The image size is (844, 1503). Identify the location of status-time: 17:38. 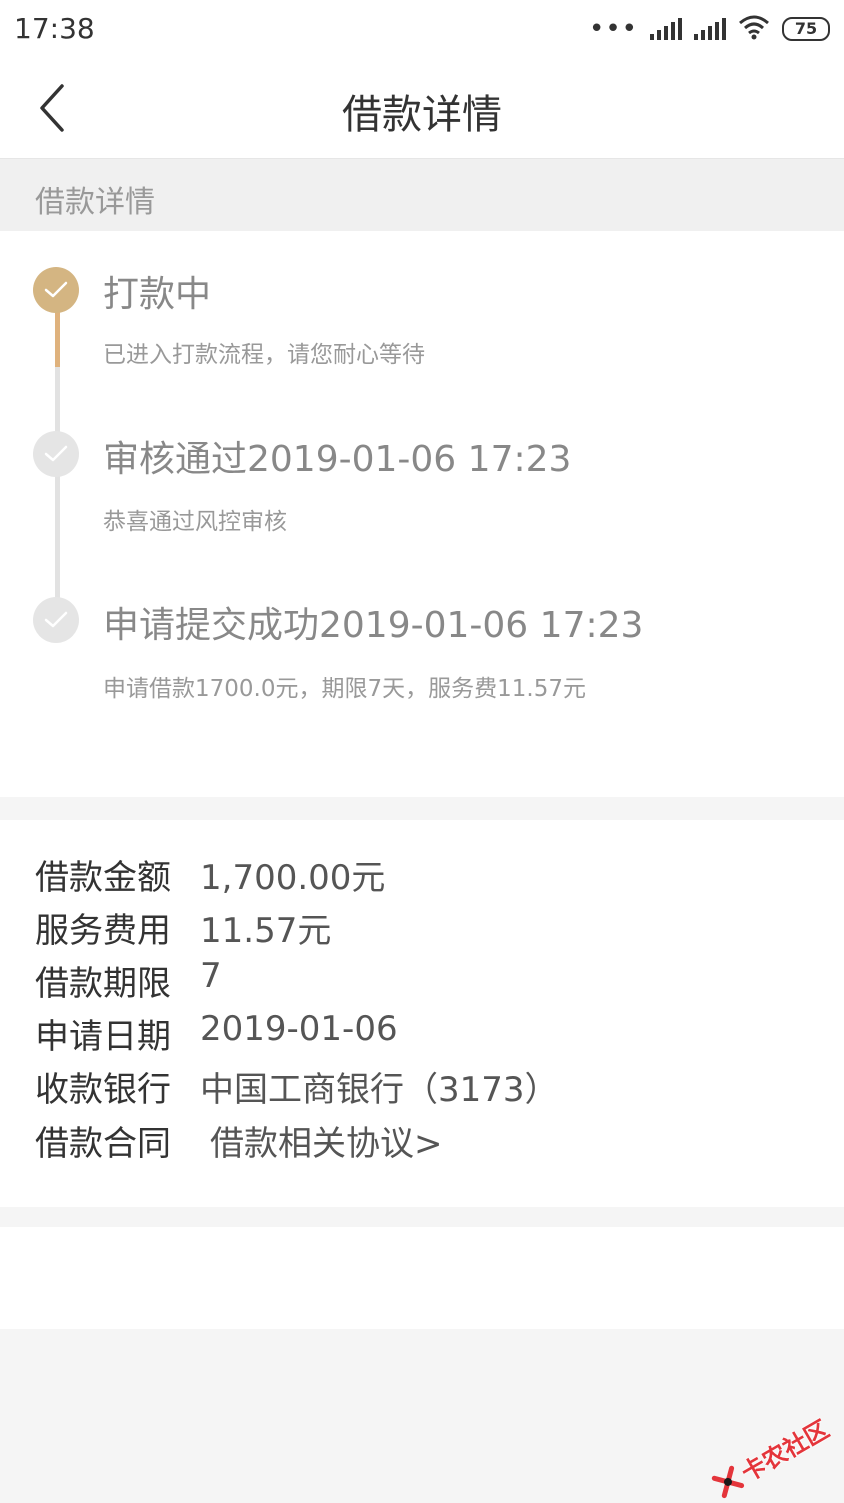
(54, 28).